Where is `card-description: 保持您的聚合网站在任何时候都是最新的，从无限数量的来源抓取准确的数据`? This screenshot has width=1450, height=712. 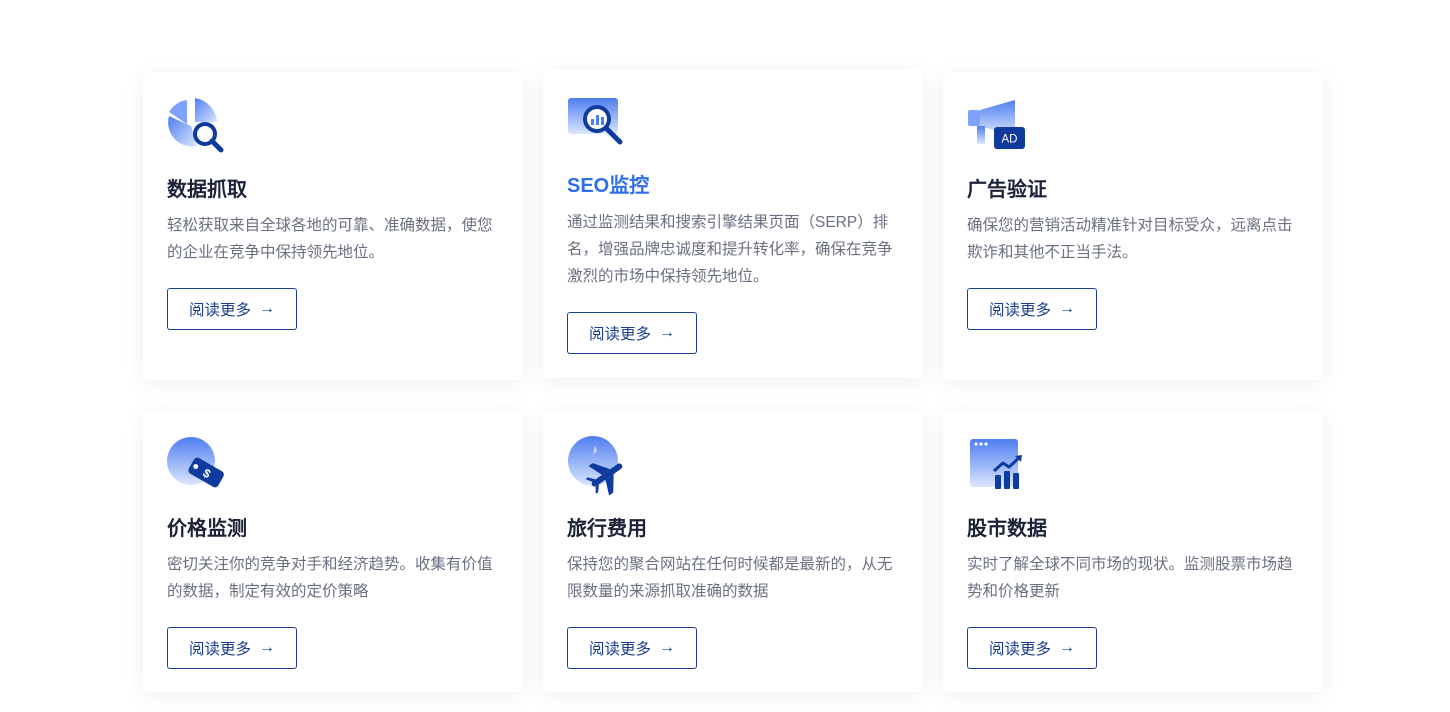 card-description: 保持您的聚合网站在任何时候都是最新的，从无限数量的来源抓取准确的数据 is located at coordinates (730, 578).